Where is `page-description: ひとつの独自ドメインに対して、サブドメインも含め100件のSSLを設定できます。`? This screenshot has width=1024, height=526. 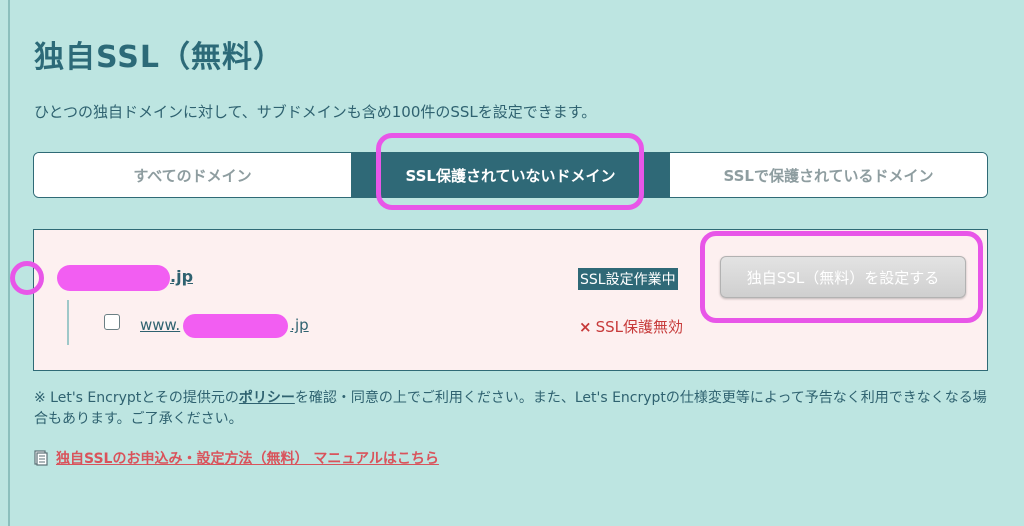 page-description: ひとつの独自ドメインに対して、サブドメインも含め100件のSSLを設定できます。 is located at coordinates (315, 112).